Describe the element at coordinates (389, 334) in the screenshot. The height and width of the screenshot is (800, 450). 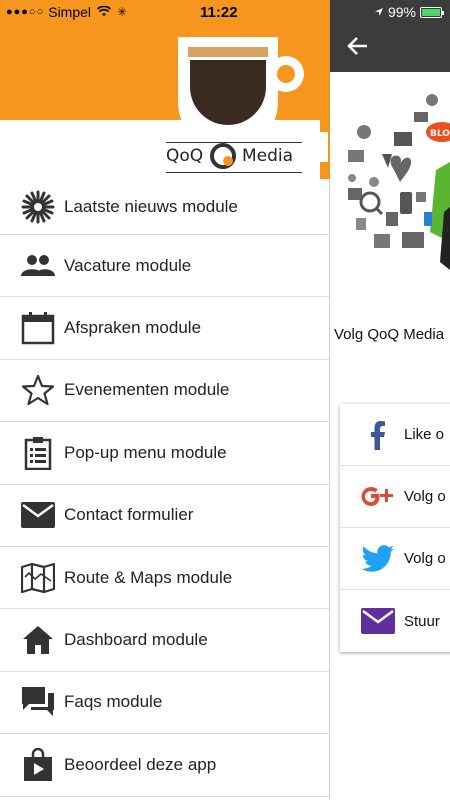
I see `follow-title: Volg QoQ Media` at that location.